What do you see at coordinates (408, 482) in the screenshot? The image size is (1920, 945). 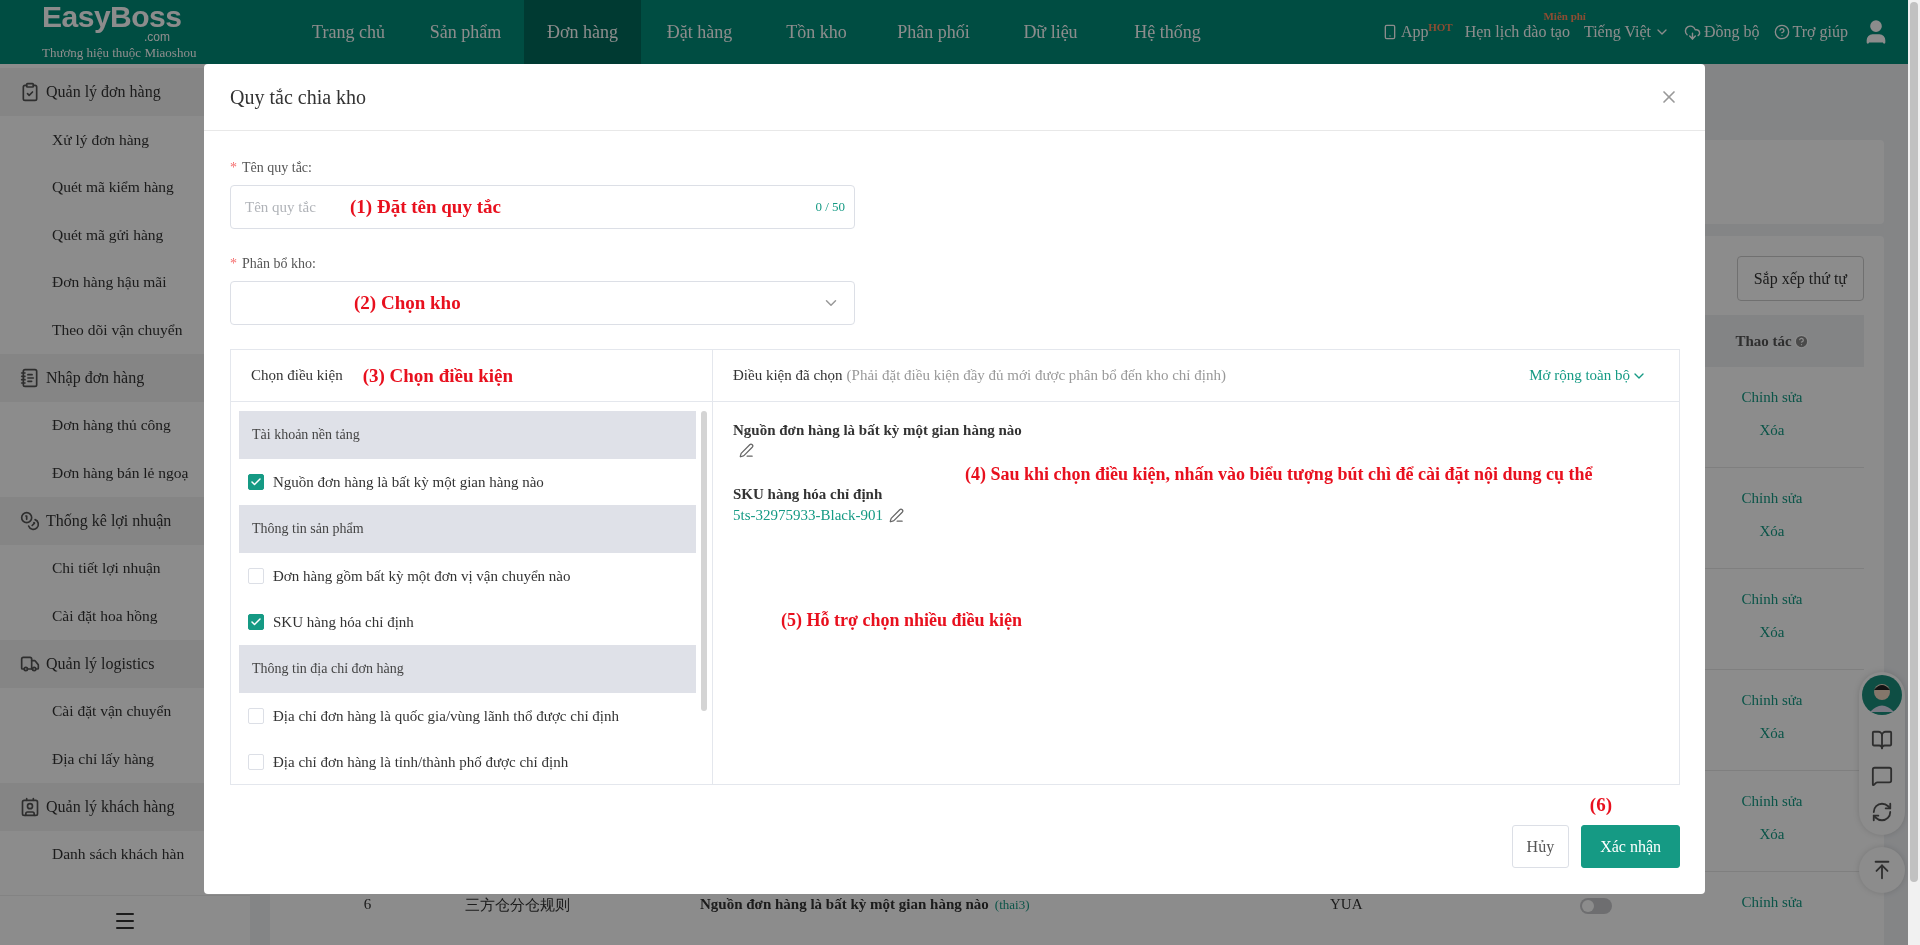 I see `condition-label: Nguồn đơn hàng là bất kỳ một gian hàng nào` at bounding box center [408, 482].